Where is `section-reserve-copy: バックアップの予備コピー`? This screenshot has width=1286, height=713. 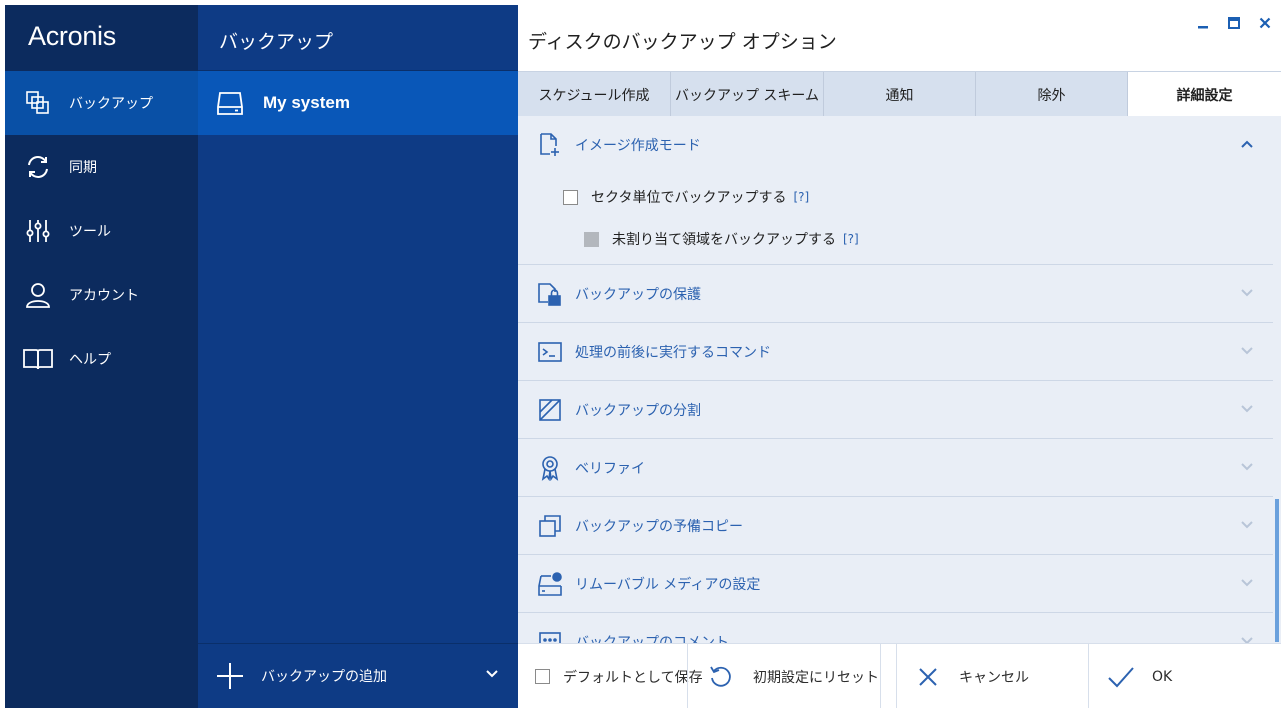 section-reserve-copy: バックアップの予備コピー is located at coordinates (895, 526).